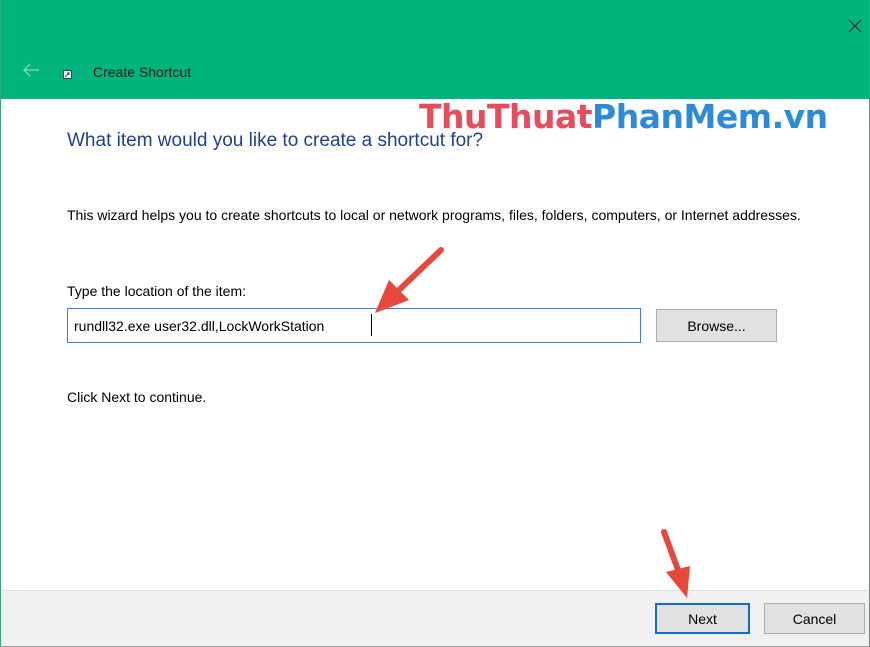 The height and width of the screenshot is (647, 870). I want to click on back-button, so click(31, 70).